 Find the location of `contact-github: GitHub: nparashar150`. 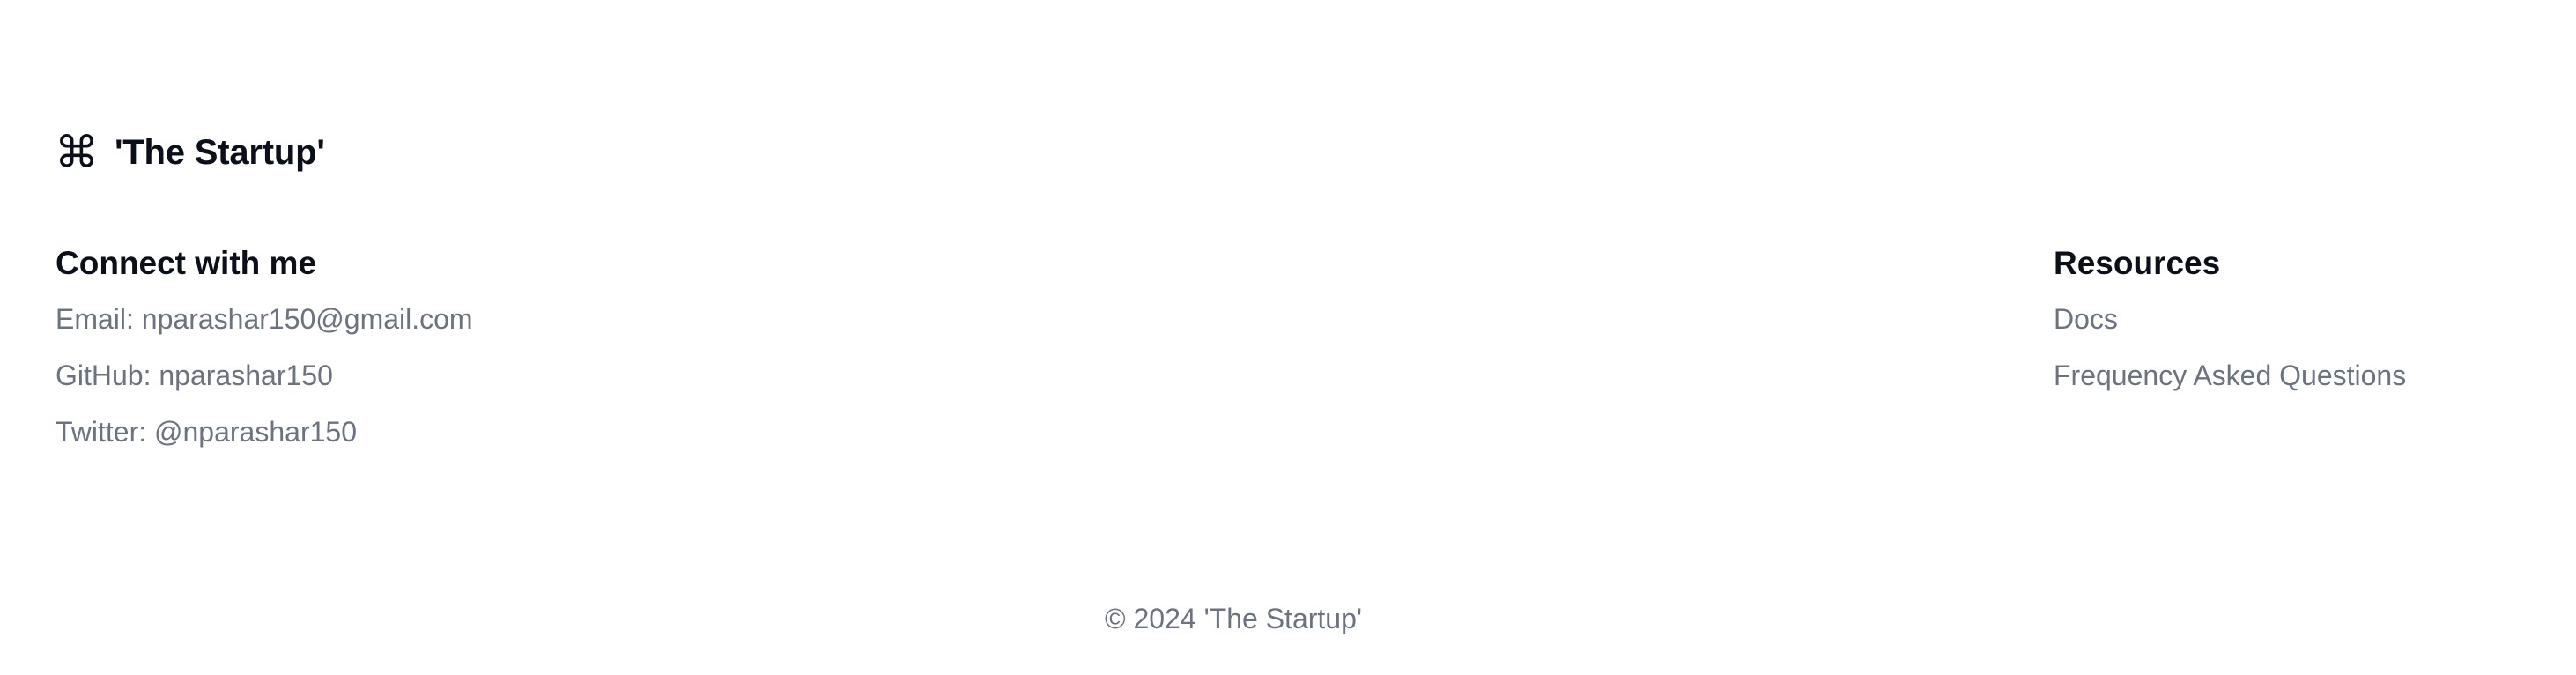

contact-github: GitHub: nparashar150 is located at coordinates (265, 375).